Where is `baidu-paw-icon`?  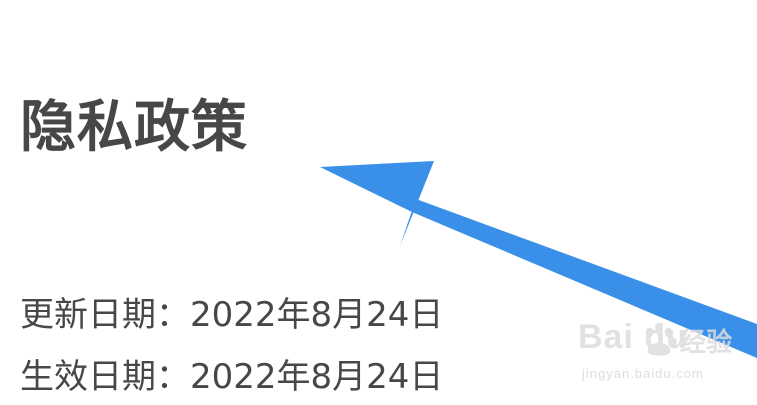 baidu-paw-icon is located at coordinates (661, 339).